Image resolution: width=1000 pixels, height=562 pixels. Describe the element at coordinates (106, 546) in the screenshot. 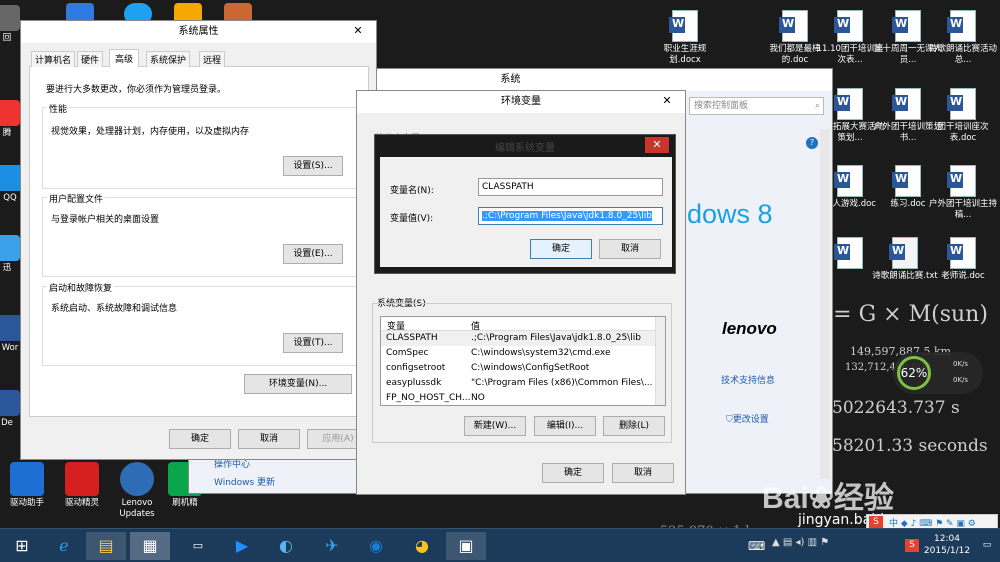

I see `explorer-taskbar-icon: ▤` at that location.